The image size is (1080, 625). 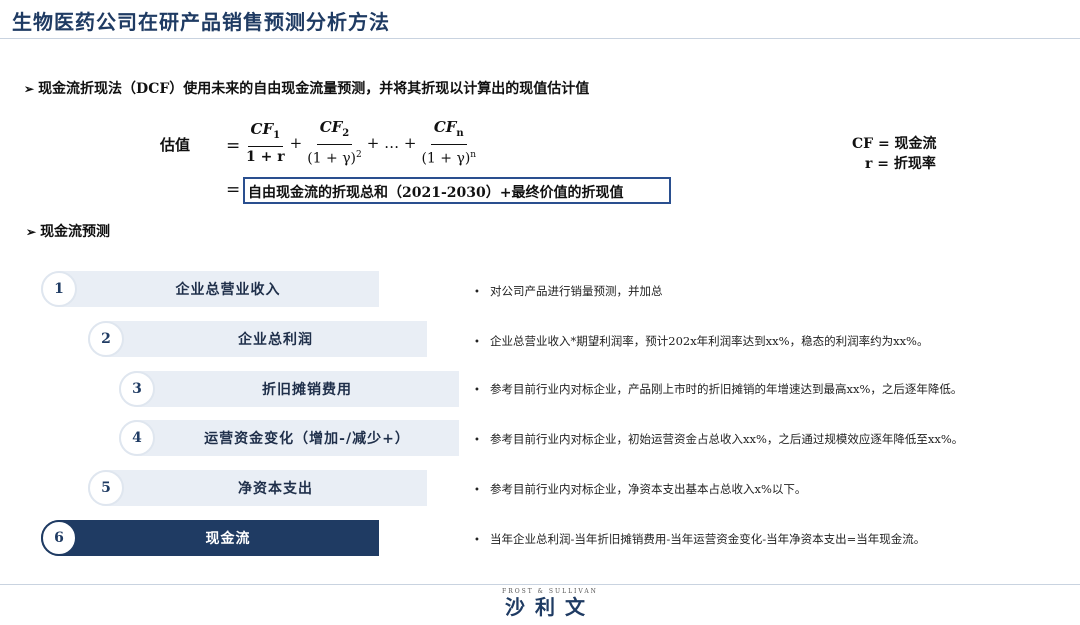 I want to click on step-3-bar: 3 折旧摊销费用, so click(x=289, y=389).